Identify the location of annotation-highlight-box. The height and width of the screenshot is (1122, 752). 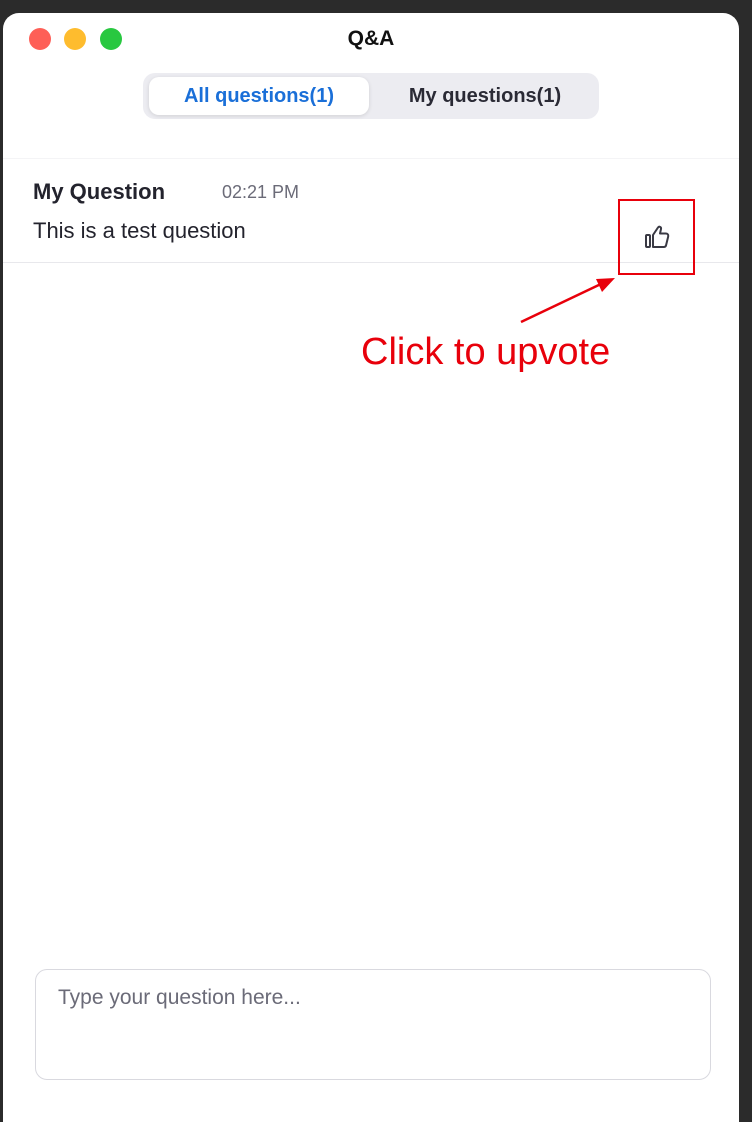
(656, 237).